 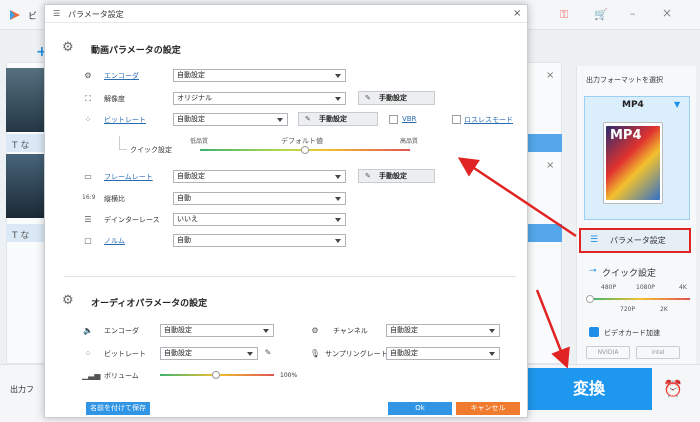 What do you see at coordinates (209, 353) in the screenshot?
I see `audio-bitrate-select: 自動設定` at bounding box center [209, 353].